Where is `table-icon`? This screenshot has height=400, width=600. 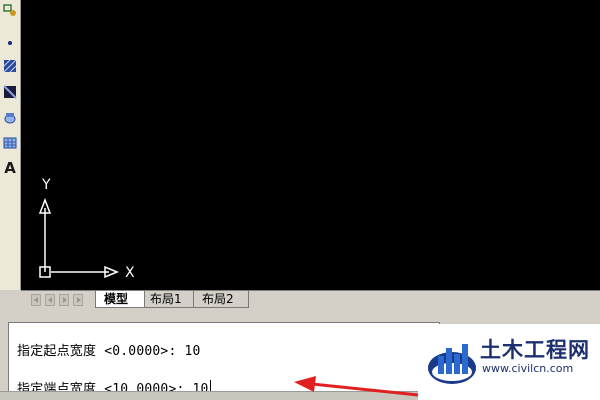 table-icon is located at coordinates (10, 143).